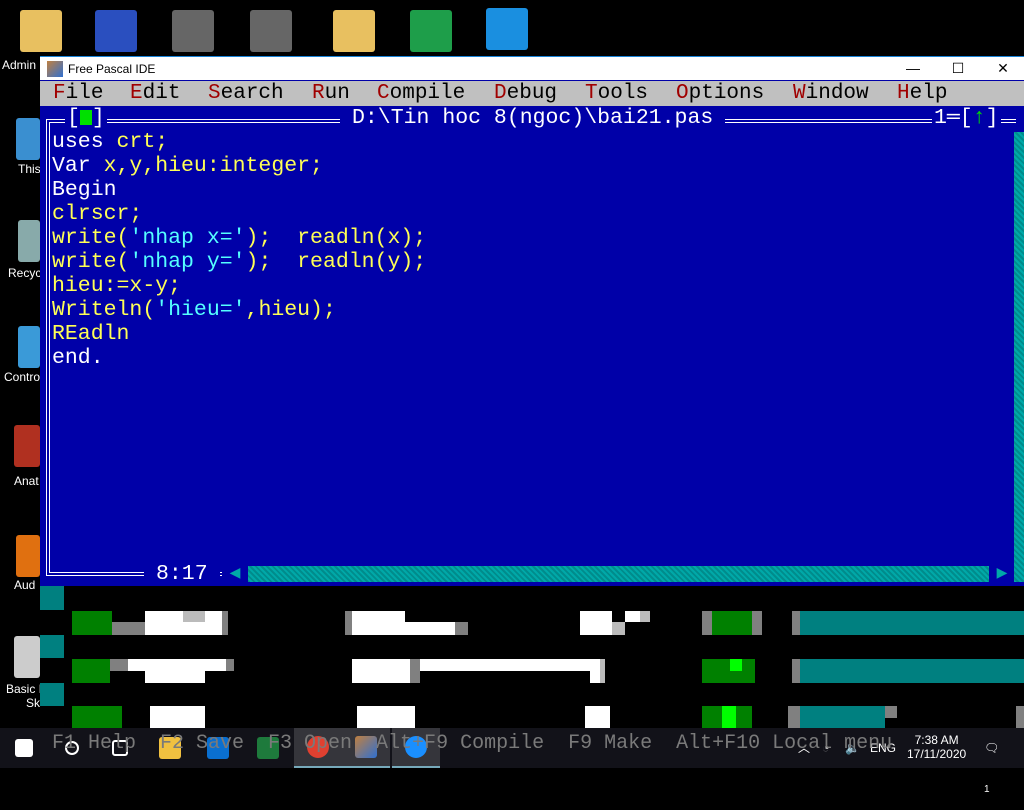  What do you see at coordinates (142, 142) in the screenshot?
I see `code-token: crt;` at bounding box center [142, 142].